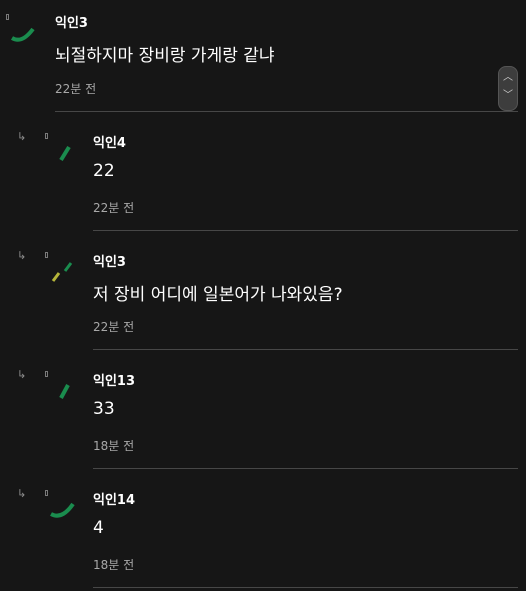 The image size is (526, 591). Describe the element at coordinates (104, 171) in the screenshot. I see `comment-body: 22` at that location.